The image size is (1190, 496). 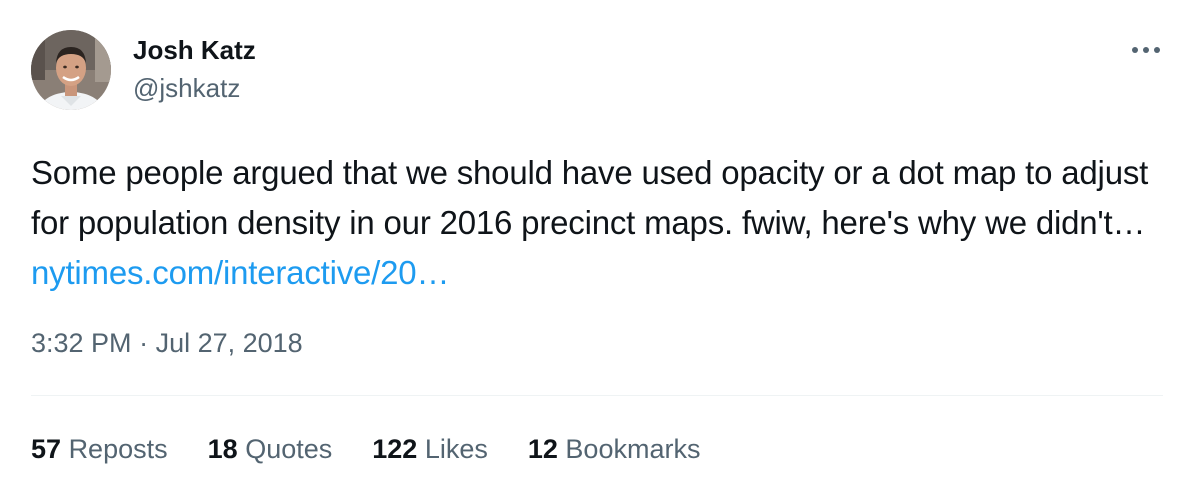 I want to click on stat-quotes: 18 Quotes, so click(x=270, y=449).